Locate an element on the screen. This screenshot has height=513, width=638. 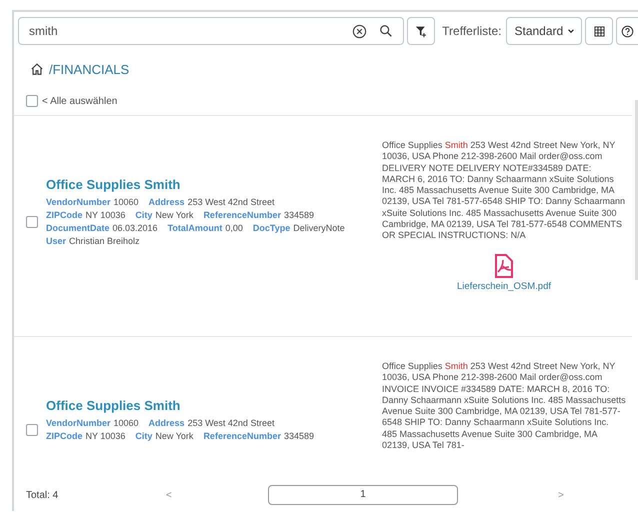
field-label: TotalAmount is located at coordinates (195, 228).